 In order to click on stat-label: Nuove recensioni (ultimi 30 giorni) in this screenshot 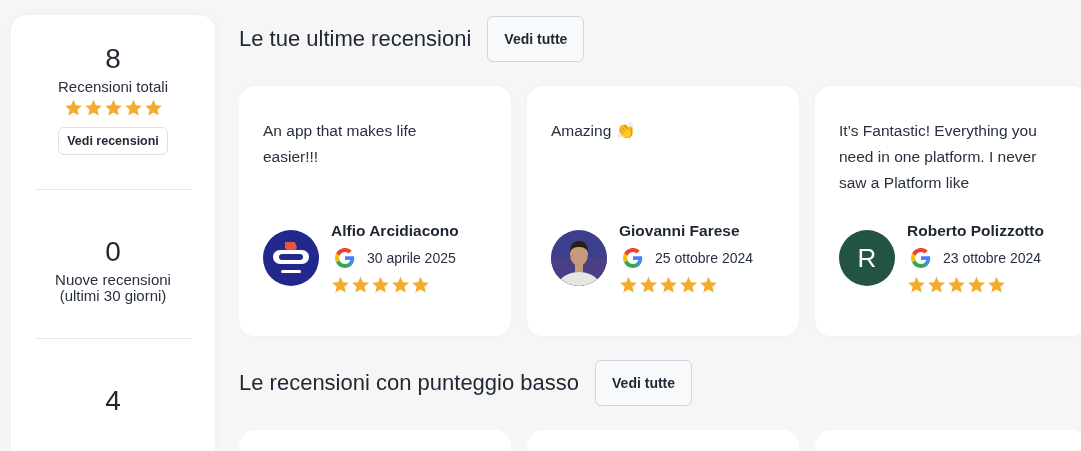, I will do `click(113, 288)`.